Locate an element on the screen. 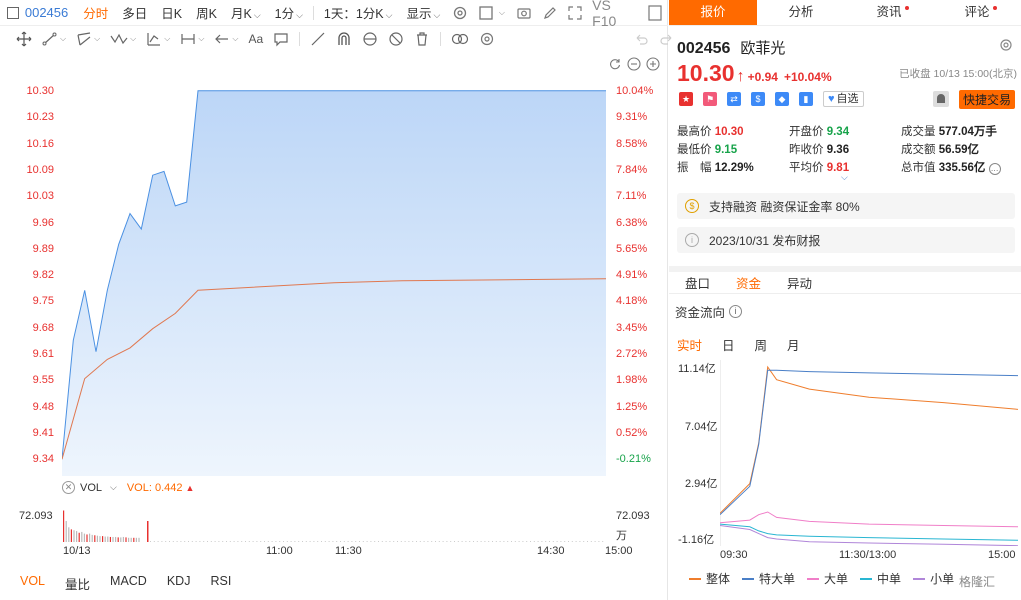 The width and height of the screenshot is (1021, 600). shuffle-icon: ⇄ is located at coordinates (734, 99).